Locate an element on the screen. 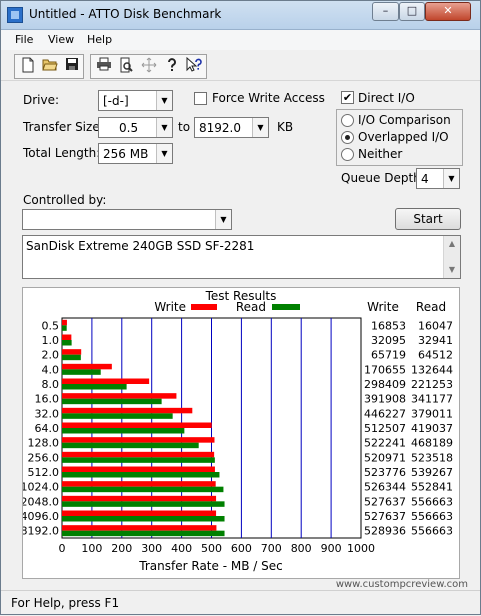 The height and width of the screenshot is (616, 481). read-column-header: Read is located at coordinates (431, 307).